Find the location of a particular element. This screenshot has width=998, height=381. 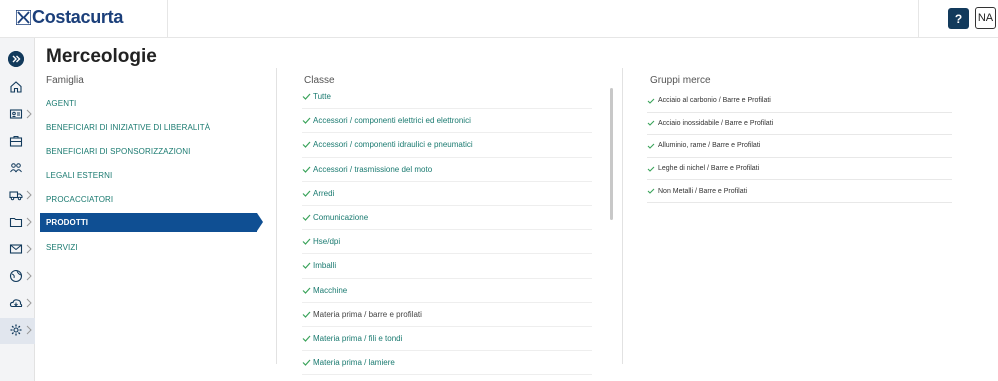

gruppi-item-label: Alluminio, rame / Barre e Profilati is located at coordinates (709, 146).